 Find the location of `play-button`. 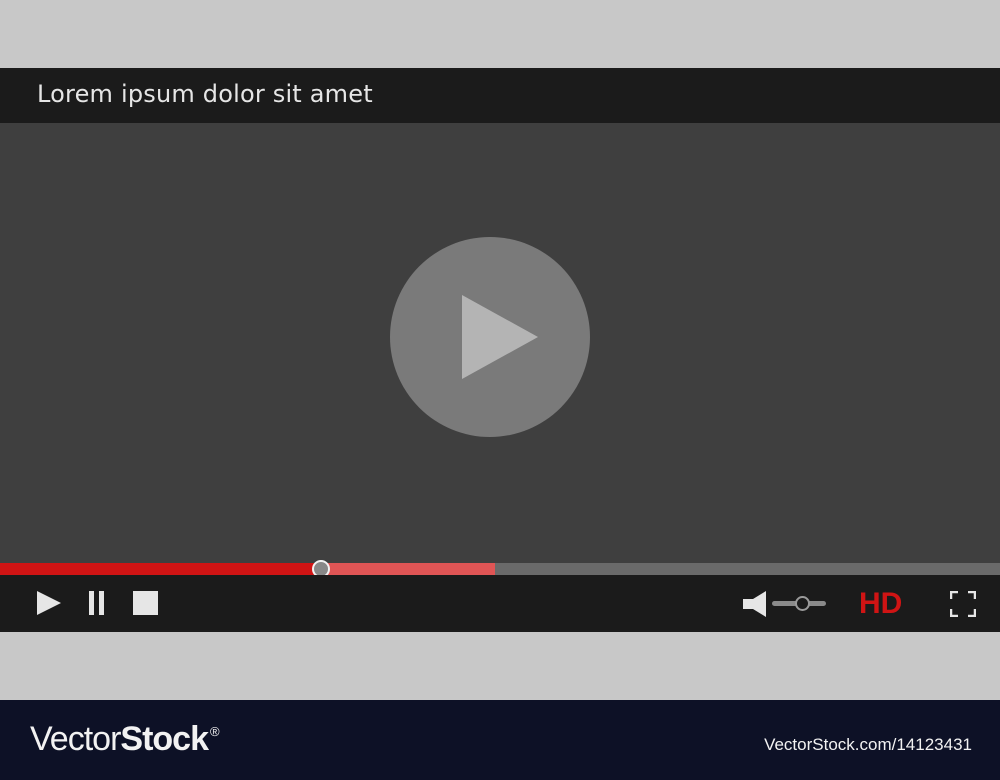

play-button is located at coordinates (49, 603).